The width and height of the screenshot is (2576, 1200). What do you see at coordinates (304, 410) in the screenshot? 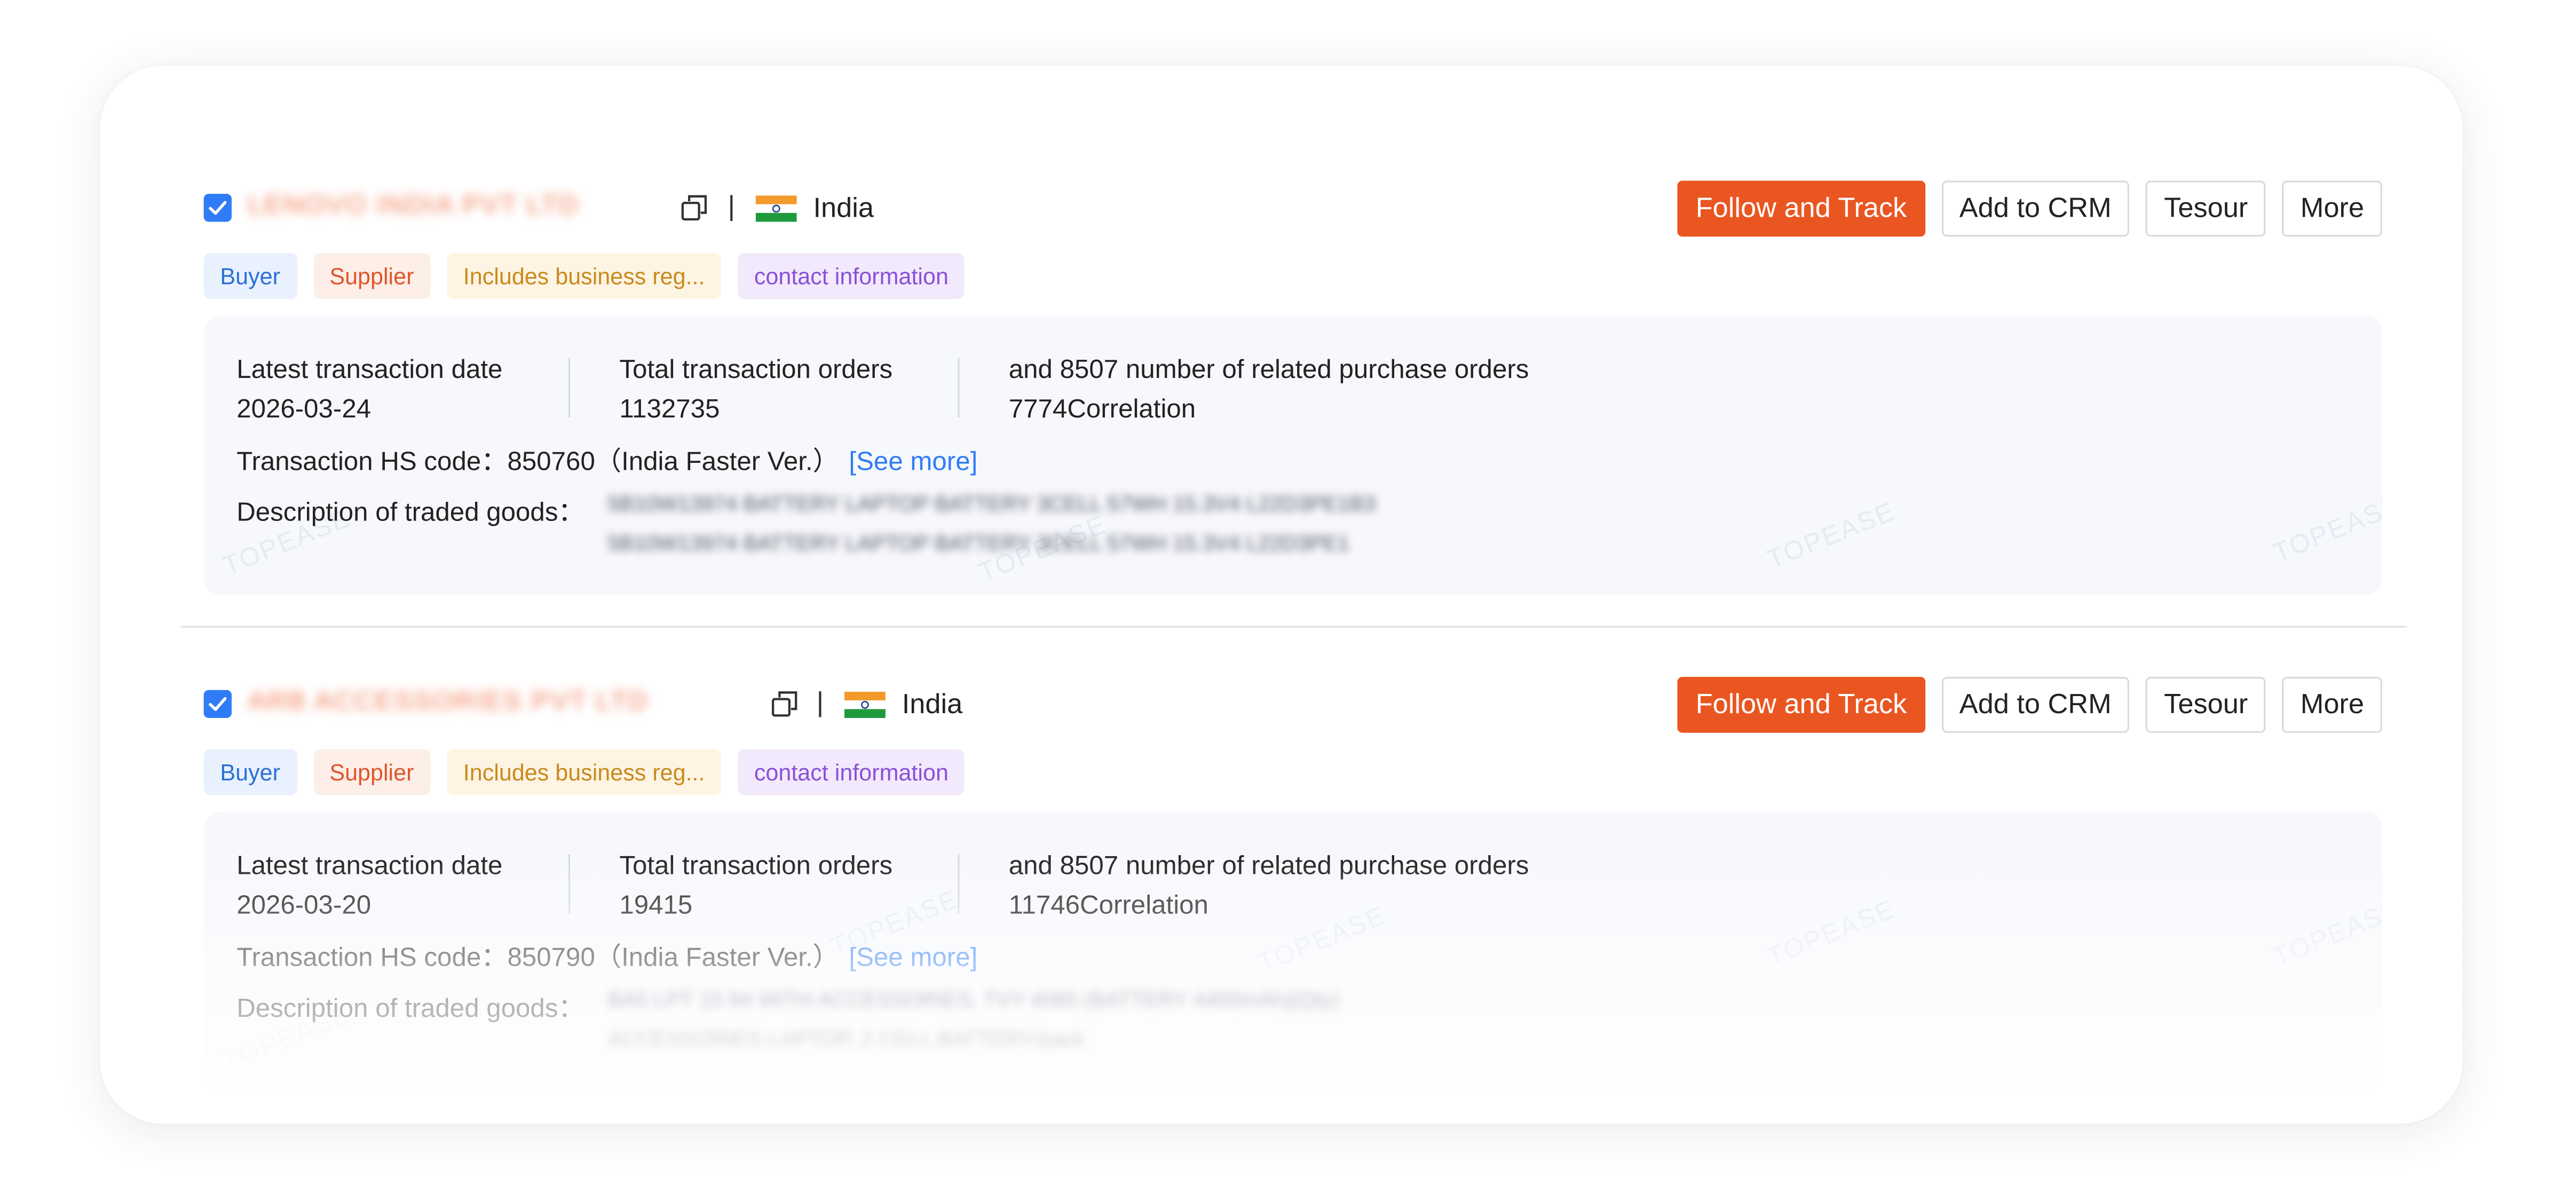
I see `latest-transaction-value: 2026-03-24` at bounding box center [304, 410].